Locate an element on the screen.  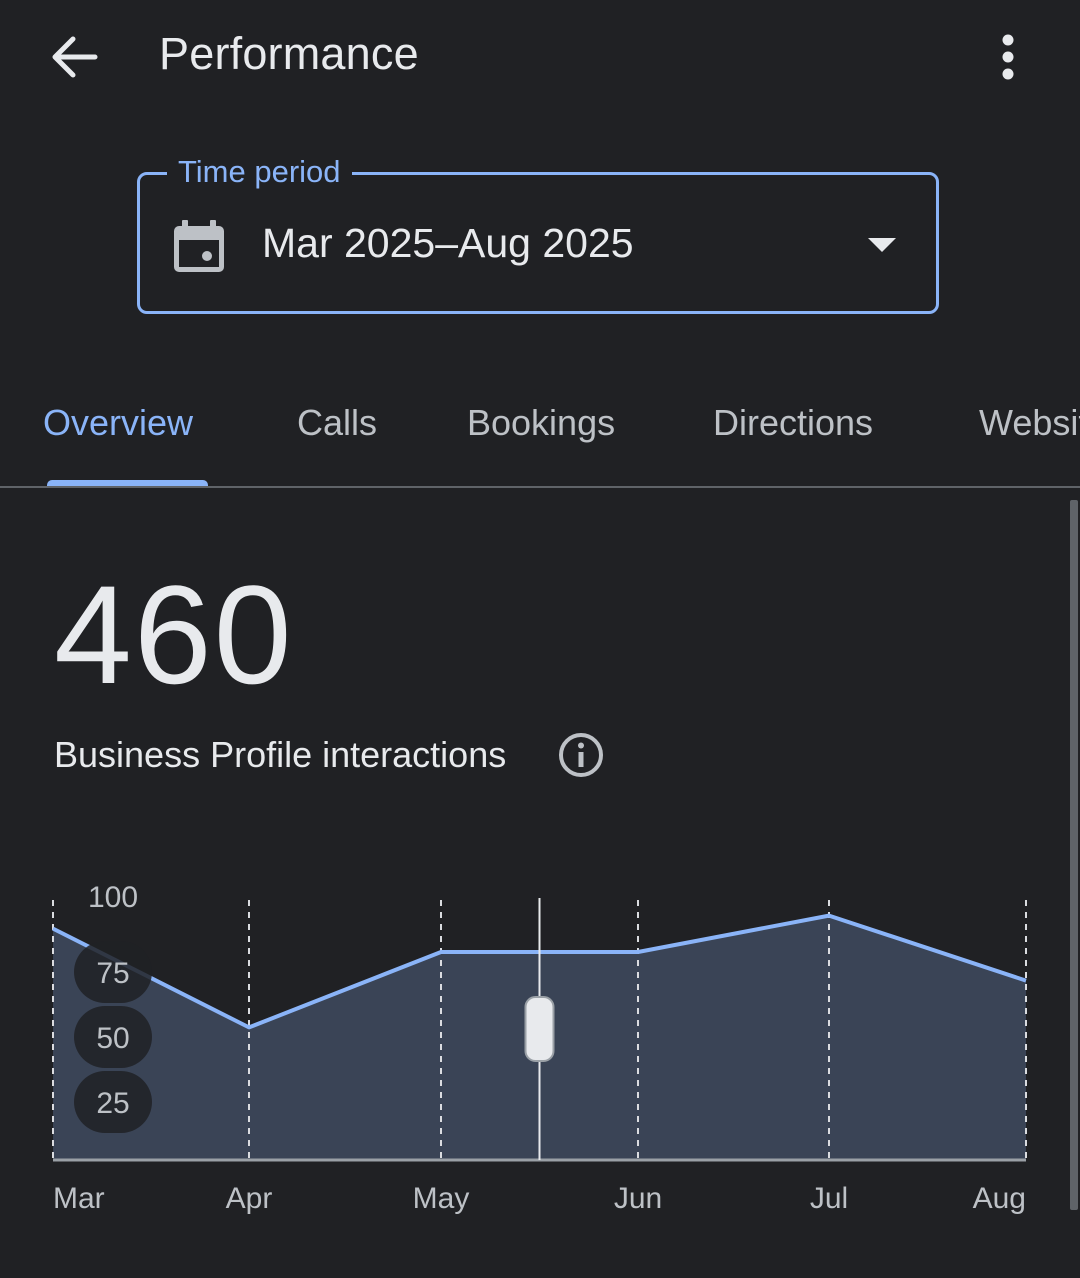
tabs-divider is located at coordinates (540, 487).